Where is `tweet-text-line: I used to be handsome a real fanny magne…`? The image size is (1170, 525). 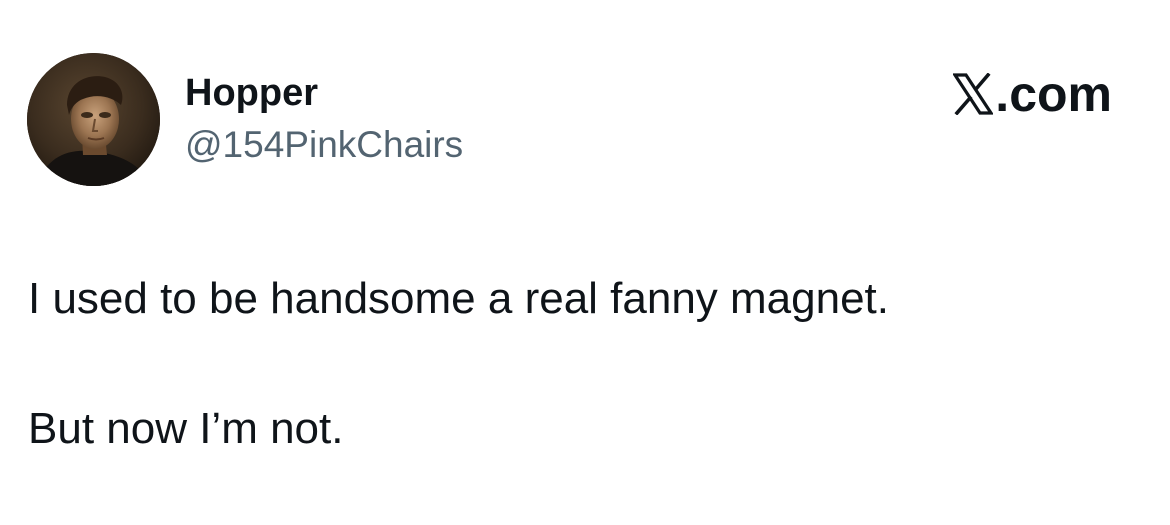
tweet-text-line: I used to be handsome a real fanny magne… is located at coordinates (459, 298).